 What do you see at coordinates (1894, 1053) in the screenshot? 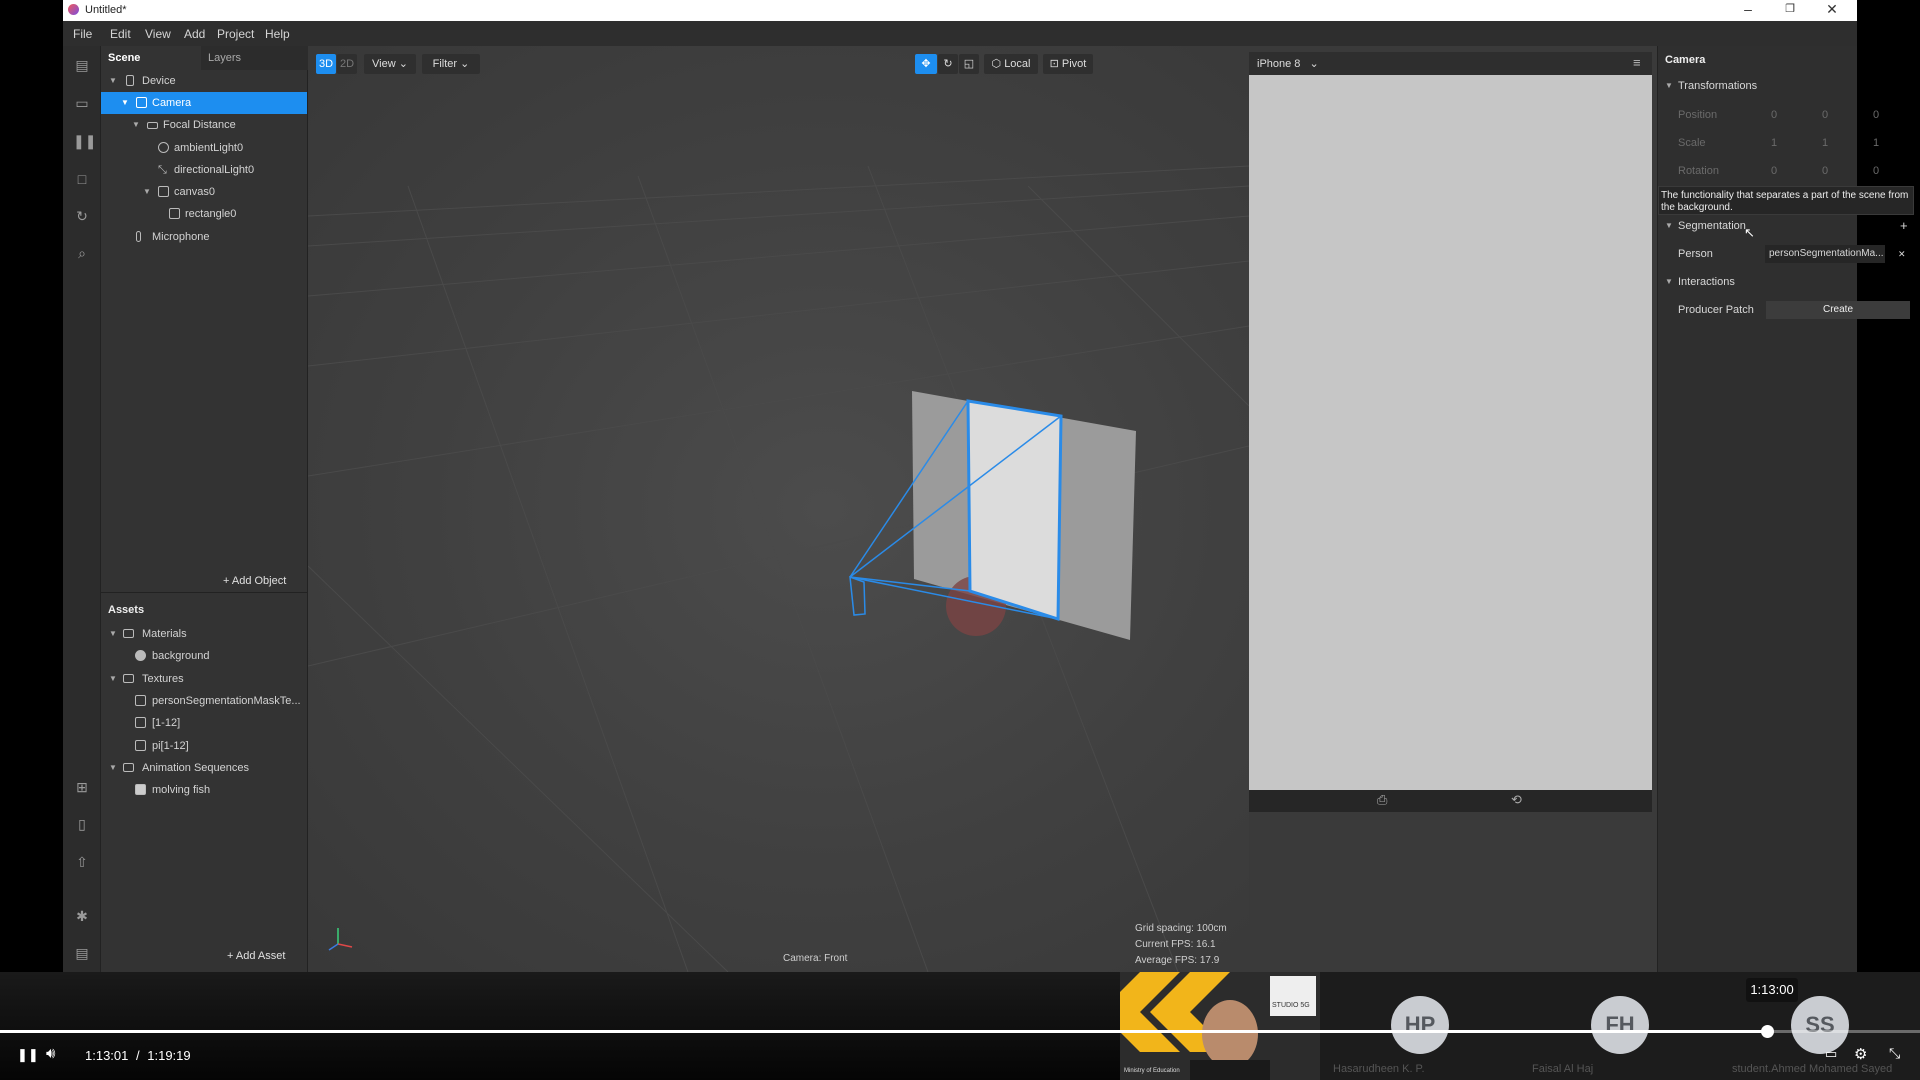
I see `fullscreen-exit-icon: ⤡` at bounding box center [1894, 1053].